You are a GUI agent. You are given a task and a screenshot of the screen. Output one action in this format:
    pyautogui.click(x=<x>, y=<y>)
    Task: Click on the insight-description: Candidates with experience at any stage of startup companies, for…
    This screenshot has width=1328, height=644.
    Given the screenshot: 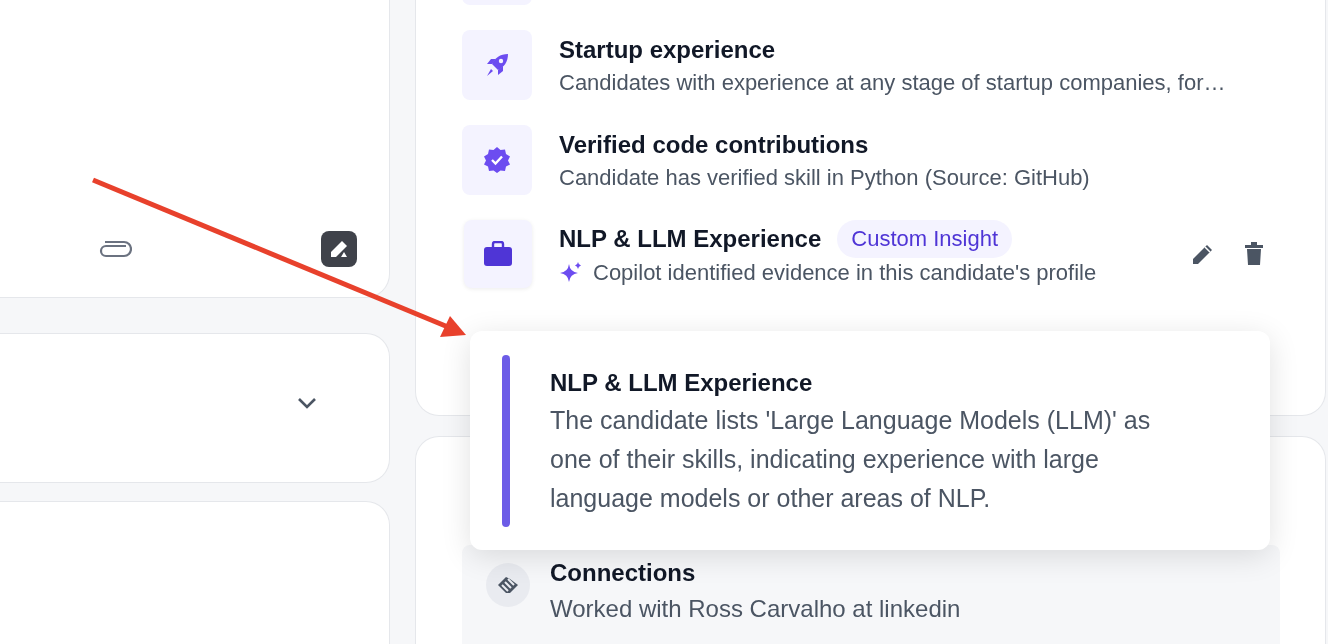 What is the action you would take?
    pyautogui.click(x=892, y=83)
    